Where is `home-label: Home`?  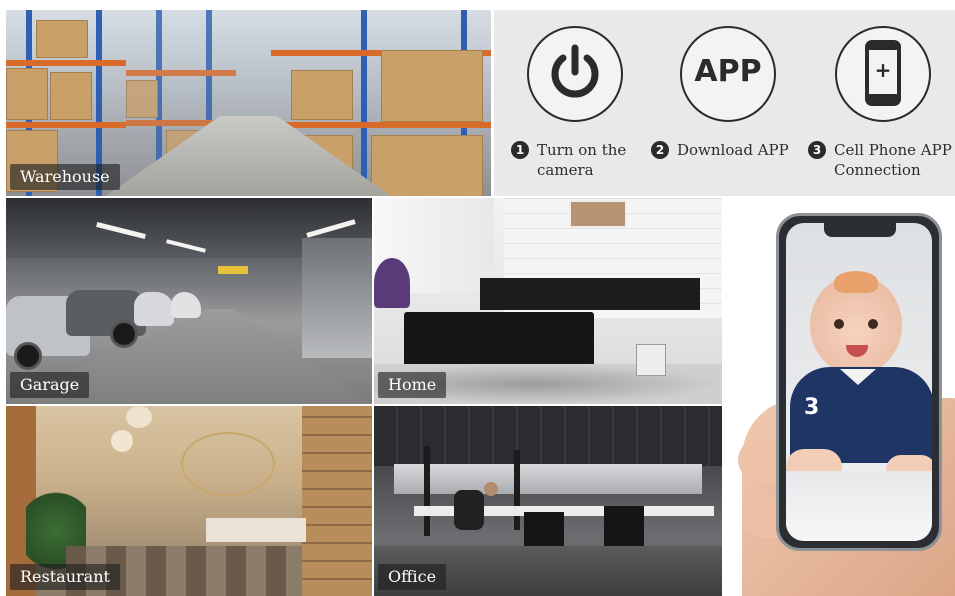
home-label: Home is located at coordinates (412, 385).